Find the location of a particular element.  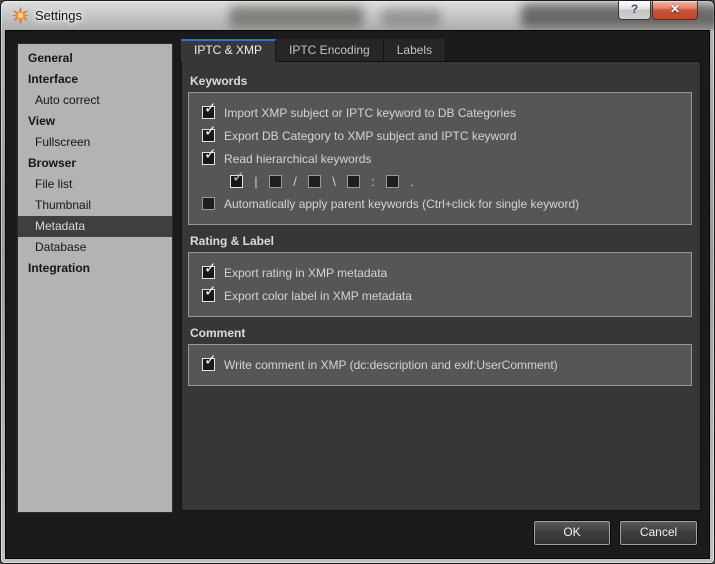

sidebar-item-view: View is located at coordinates (95, 121).